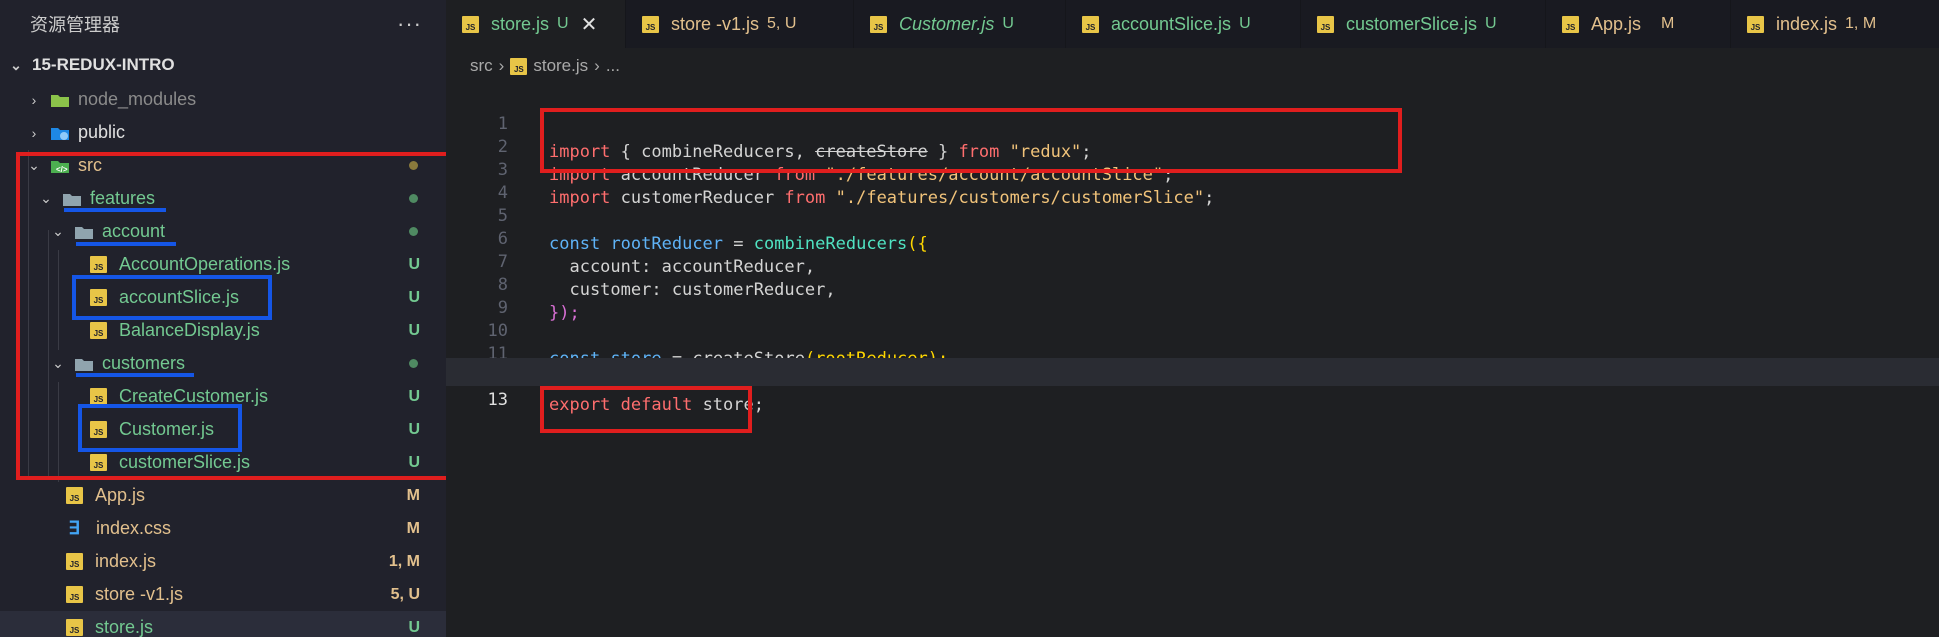 The height and width of the screenshot is (637, 1939). Describe the element at coordinates (75, 25) in the screenshot. I see `explorer-title: 资源管理器` at that location.